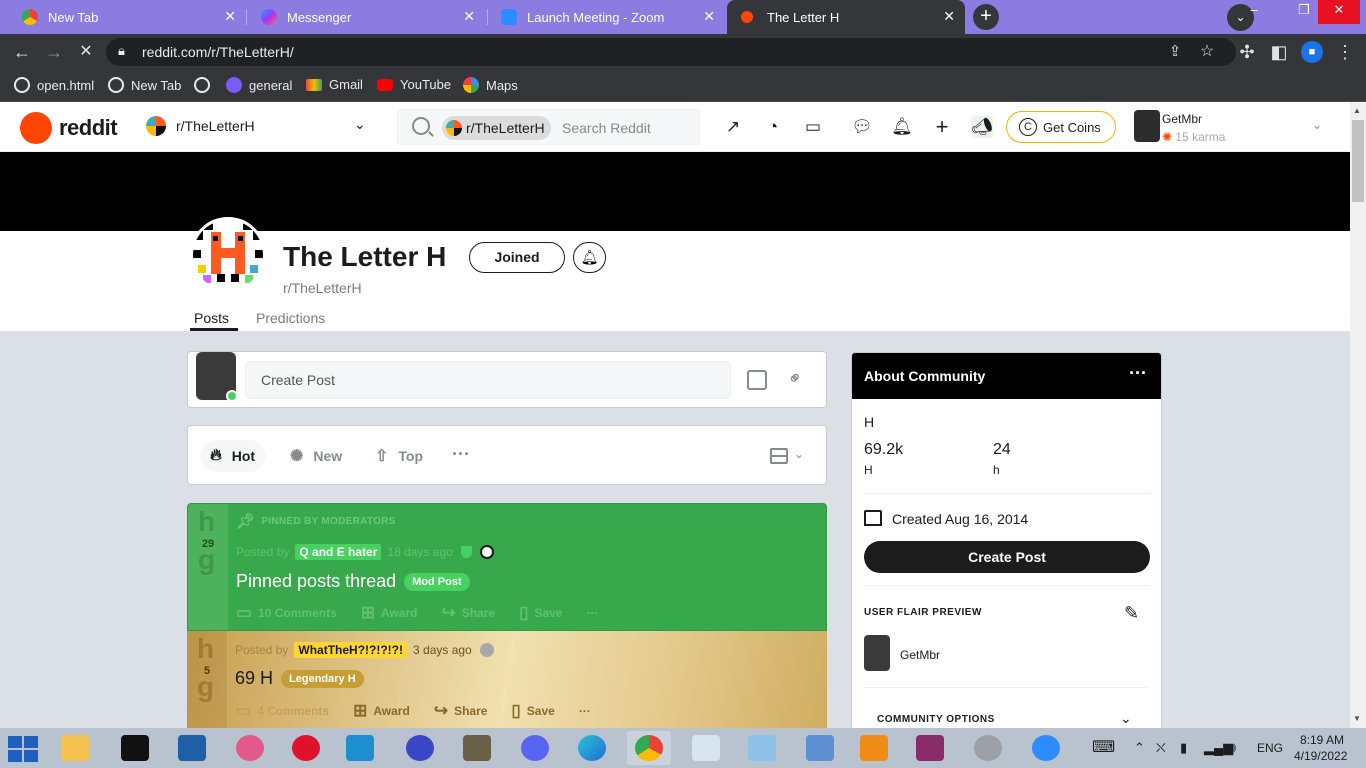 The image size is (1366, 768). What do you see at coordinates (589, 257) in the screenshot?
I see `notification-bell-button: 🔔︎` at bounding box center [589, 257].